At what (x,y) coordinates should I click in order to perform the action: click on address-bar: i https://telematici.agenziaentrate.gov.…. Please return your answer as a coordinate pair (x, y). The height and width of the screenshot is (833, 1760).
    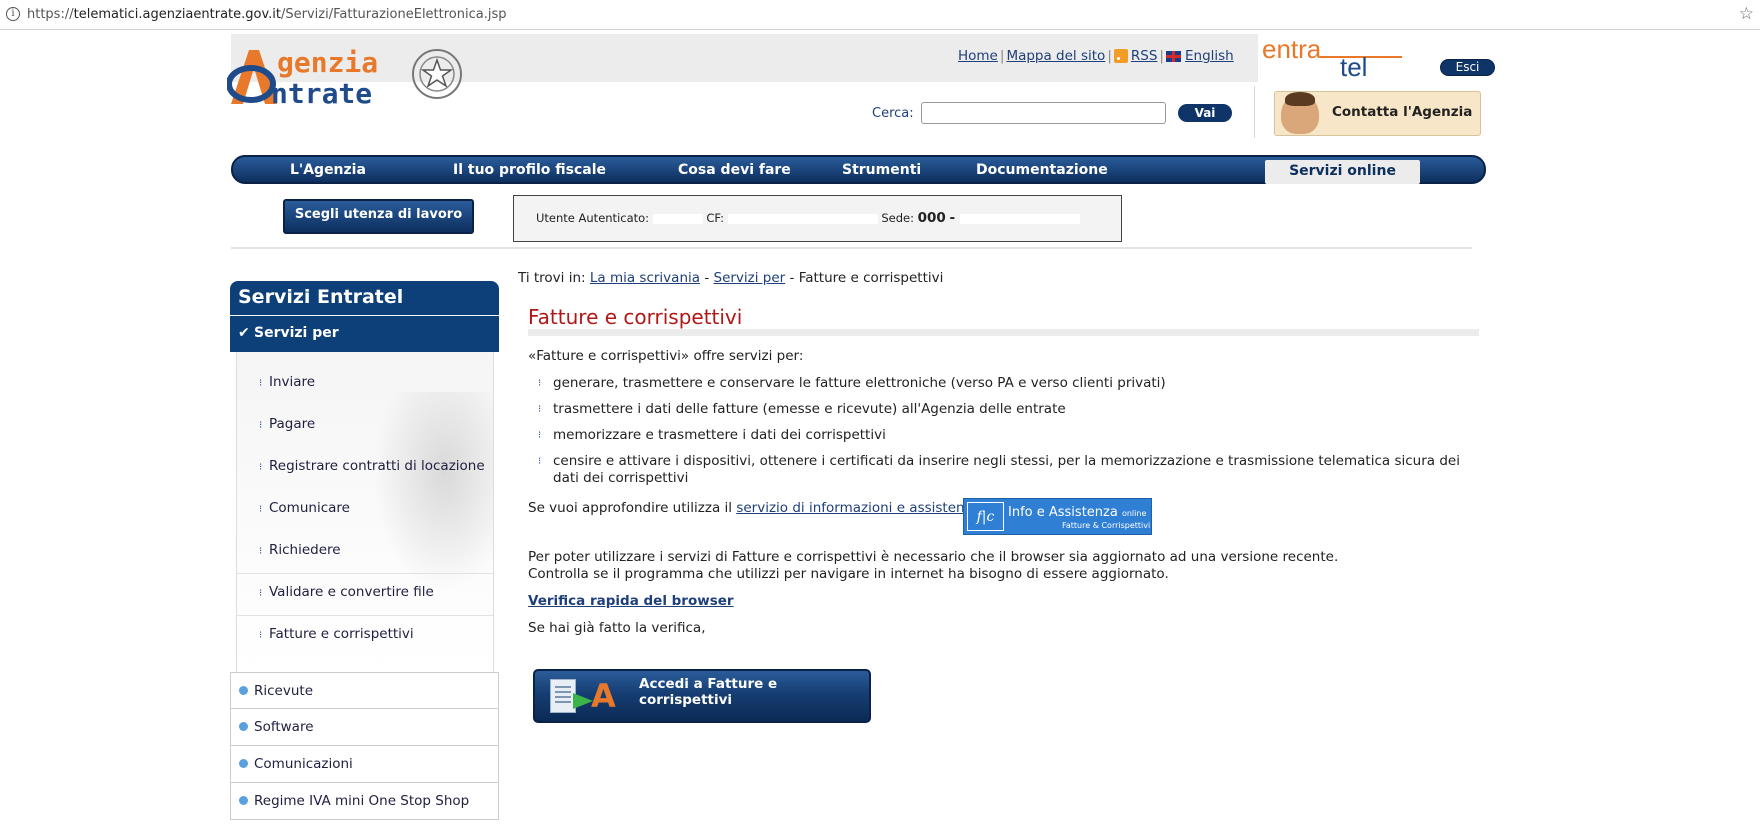
    Looking at the image, I should click on (880, 15).